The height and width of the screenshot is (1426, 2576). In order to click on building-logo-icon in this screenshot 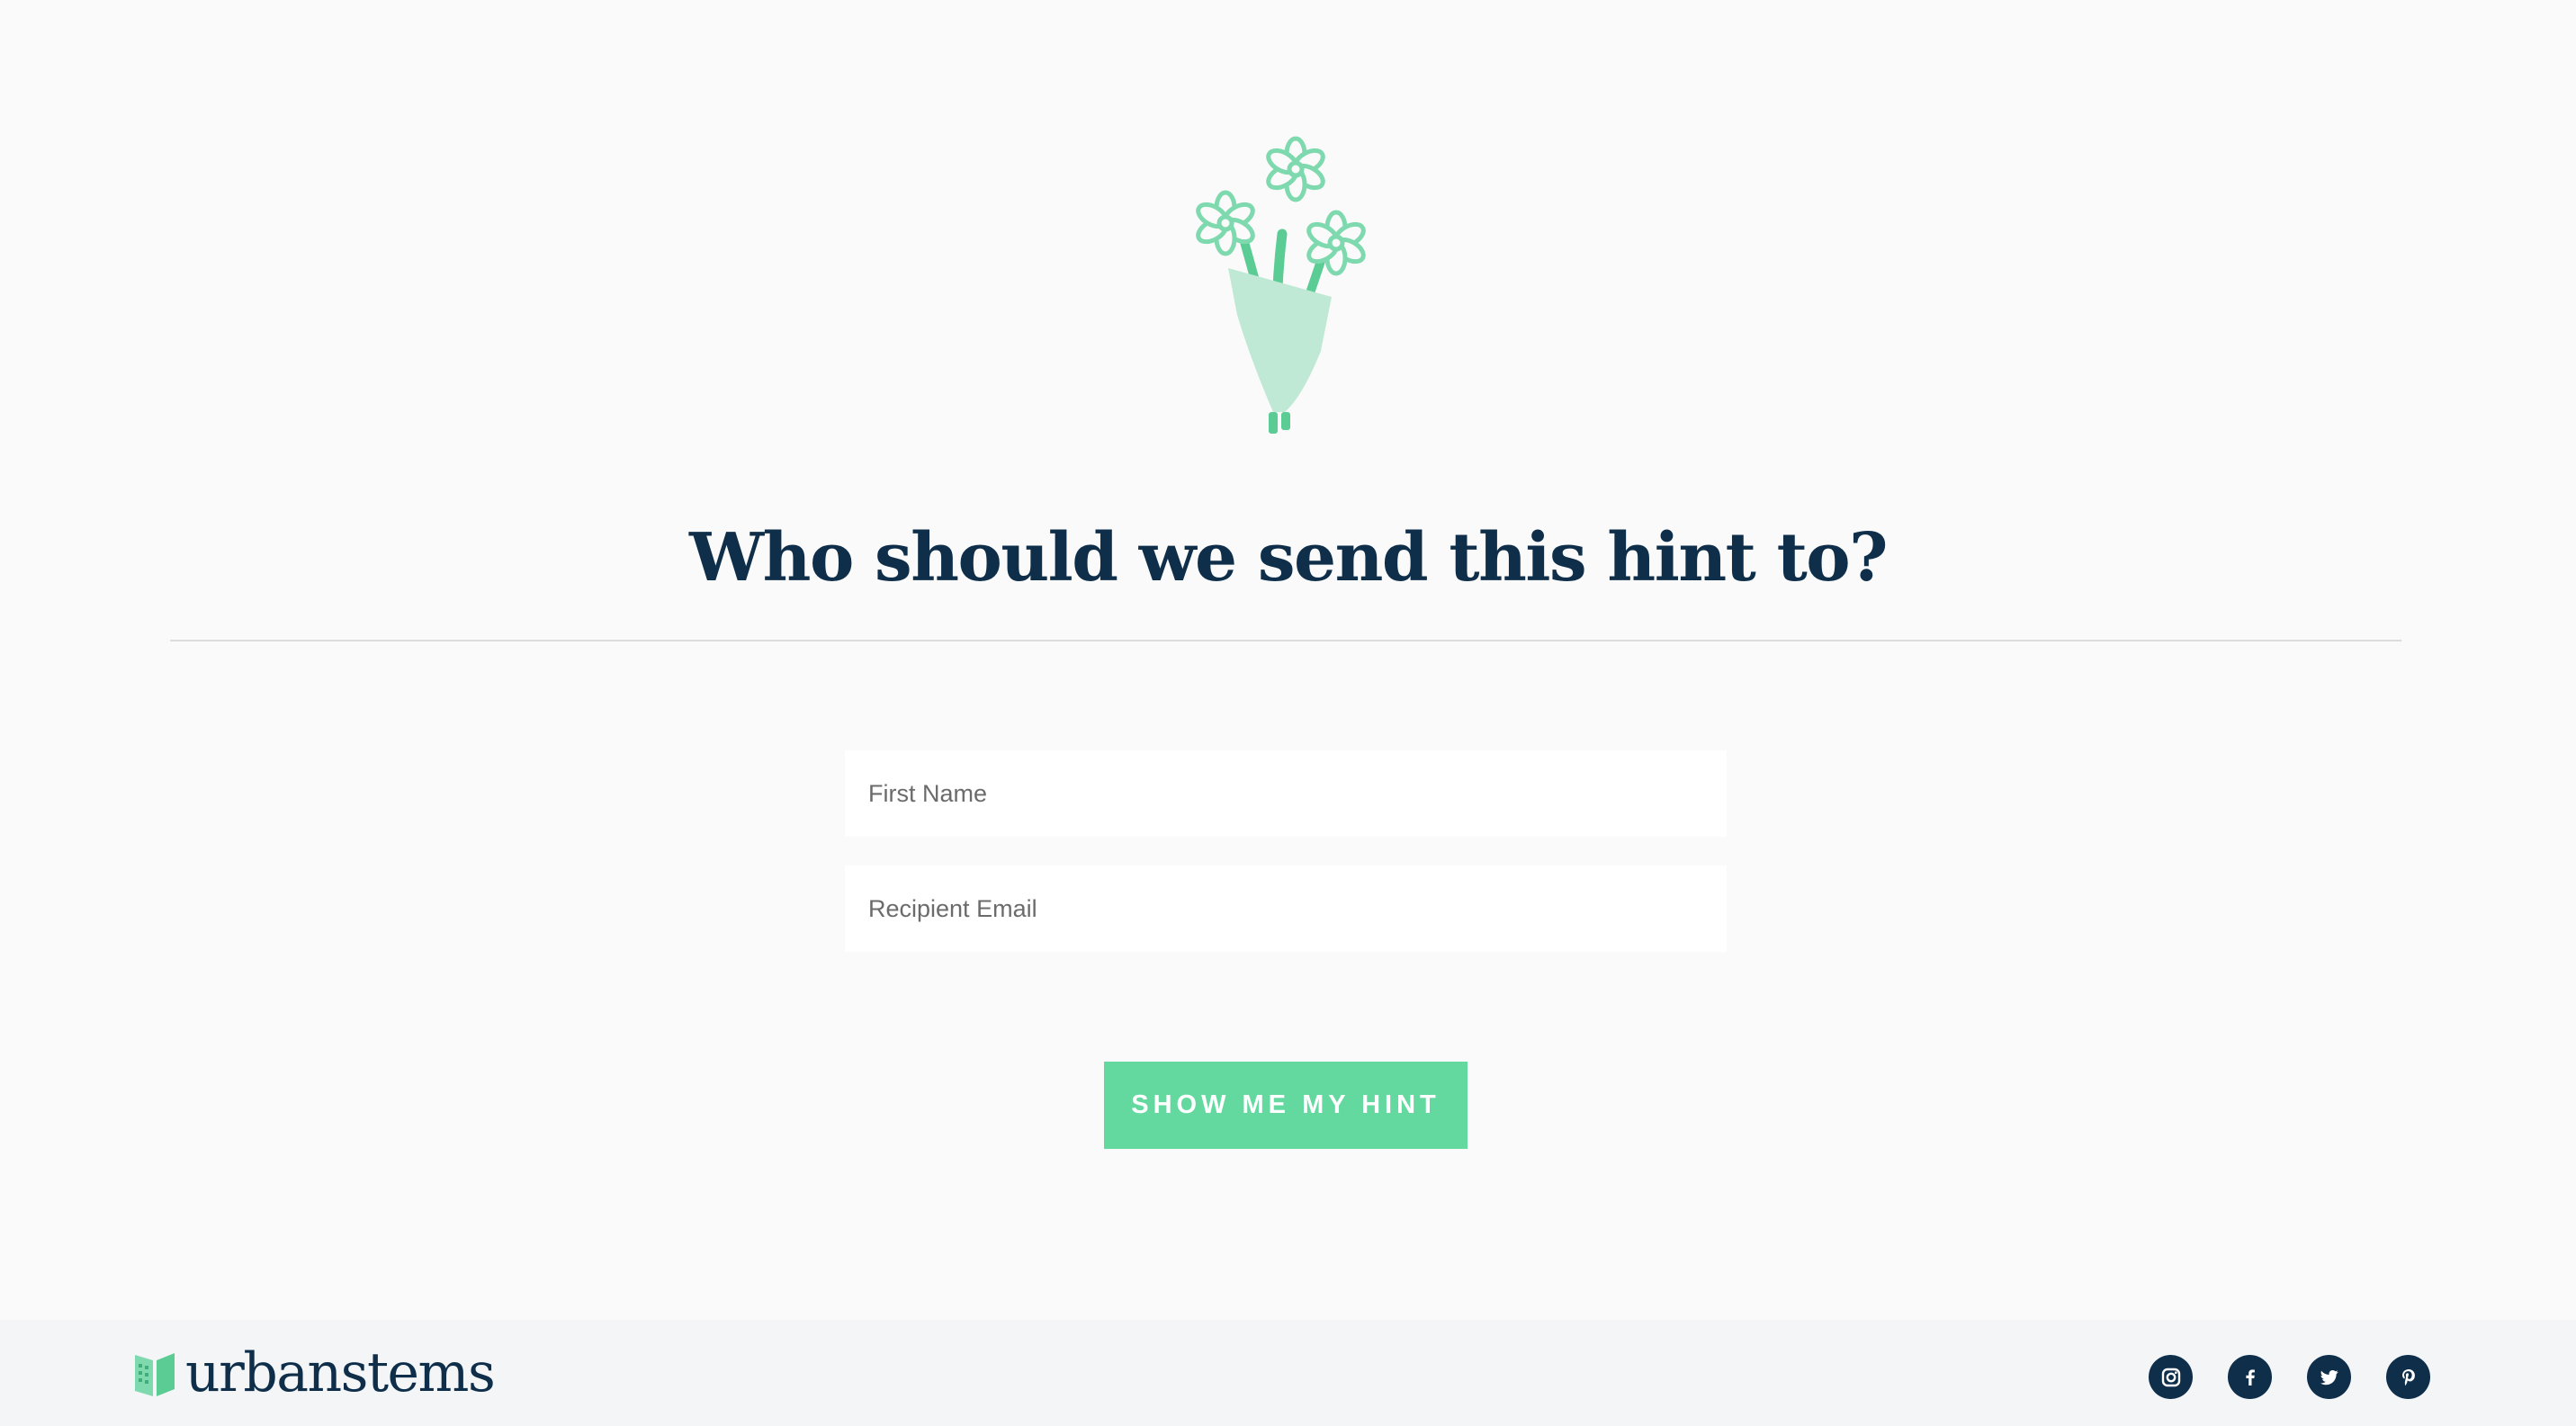, I will do `click(154, 1373)`.